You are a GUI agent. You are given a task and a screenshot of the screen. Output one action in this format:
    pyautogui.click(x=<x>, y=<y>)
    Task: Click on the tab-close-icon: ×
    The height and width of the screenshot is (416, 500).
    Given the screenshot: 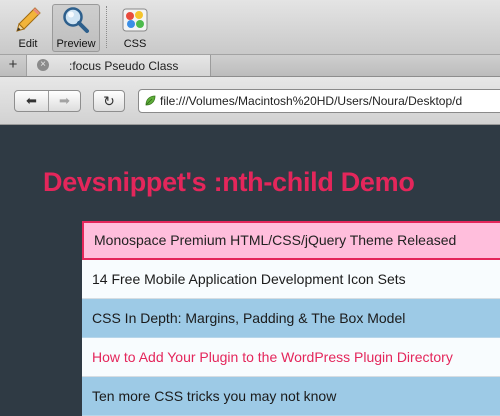 What is the action you would take?
    pyautogui.click(x=43, y=65)
    